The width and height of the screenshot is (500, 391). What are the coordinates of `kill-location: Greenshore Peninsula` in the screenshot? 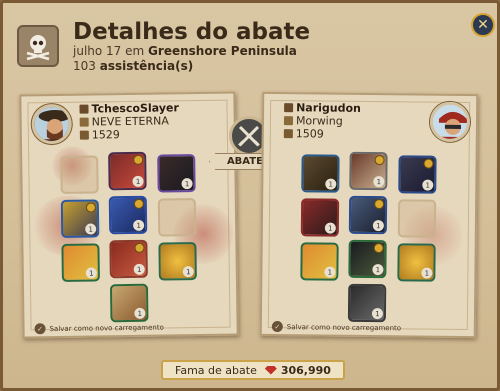 It's located at (222, 51).